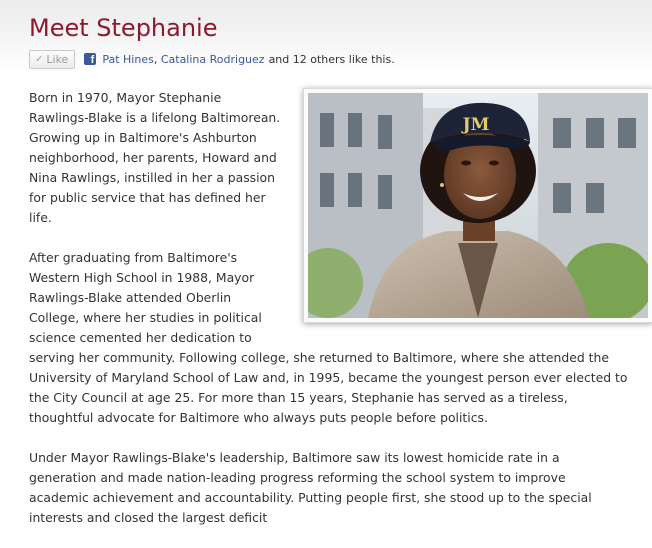 The image size is (652, 548). Describe the element at coordinates (123, 28) in the screenshot. I see `page-title: Meet Stephanie` at that location.